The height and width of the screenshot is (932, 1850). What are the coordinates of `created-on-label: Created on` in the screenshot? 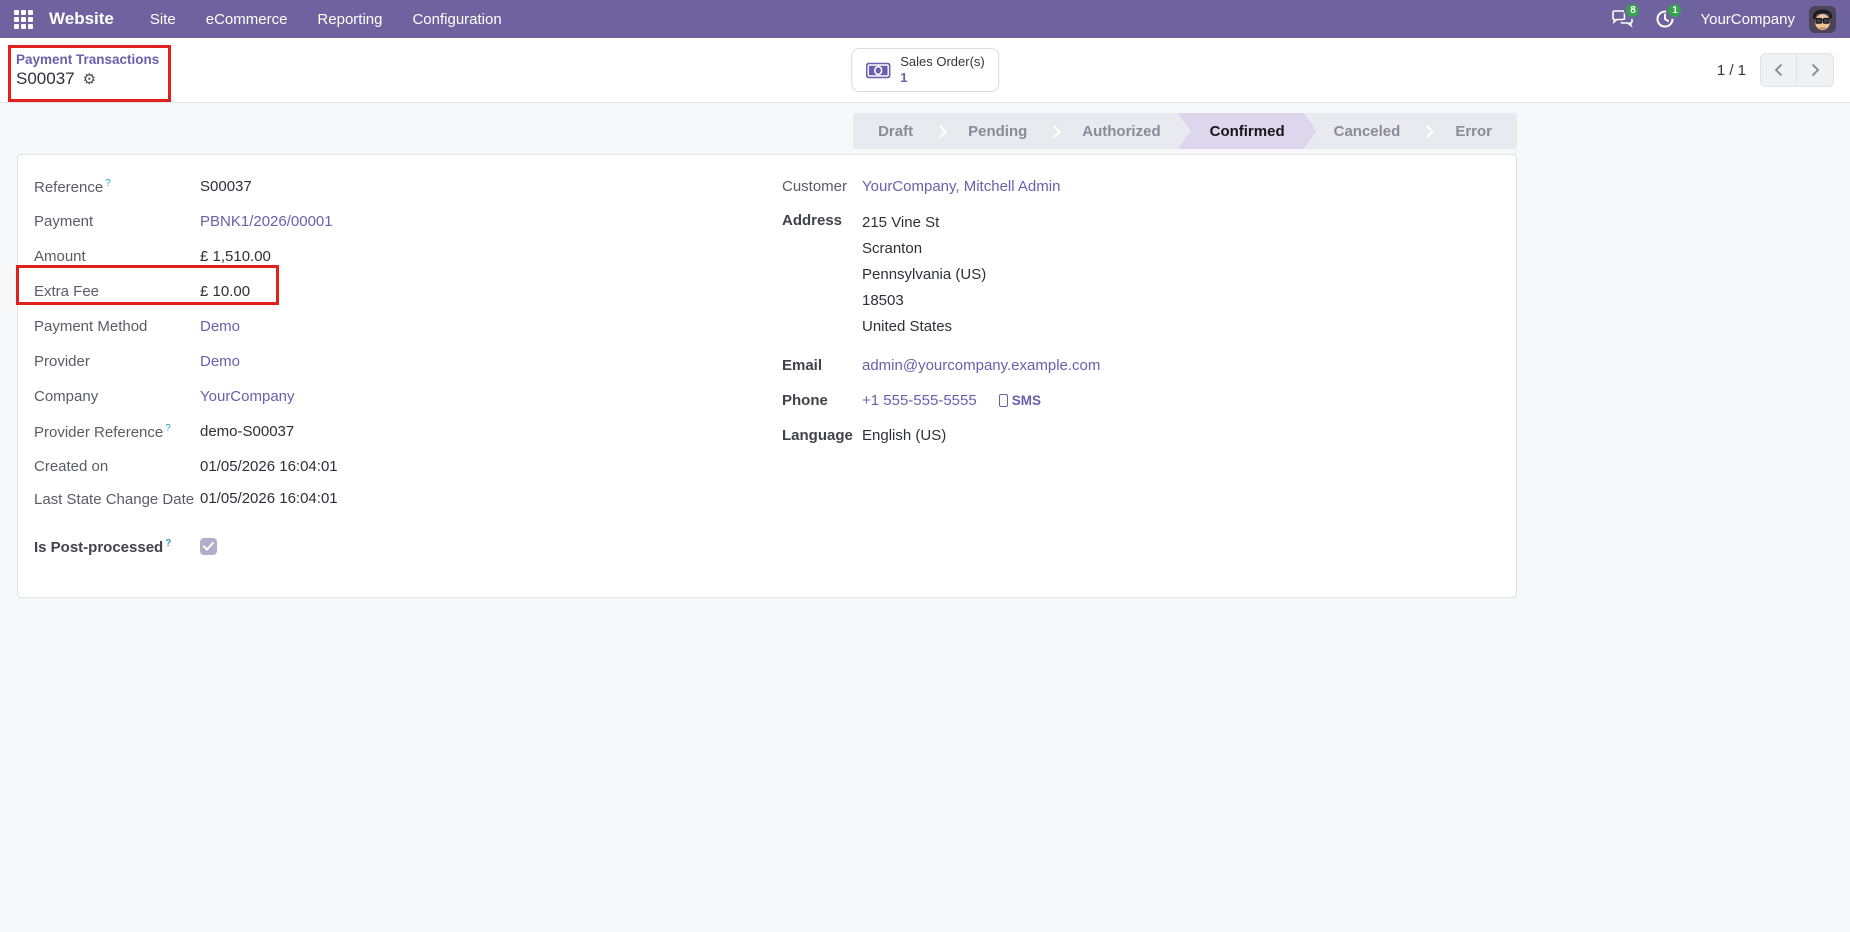 It's located at (71, 466).